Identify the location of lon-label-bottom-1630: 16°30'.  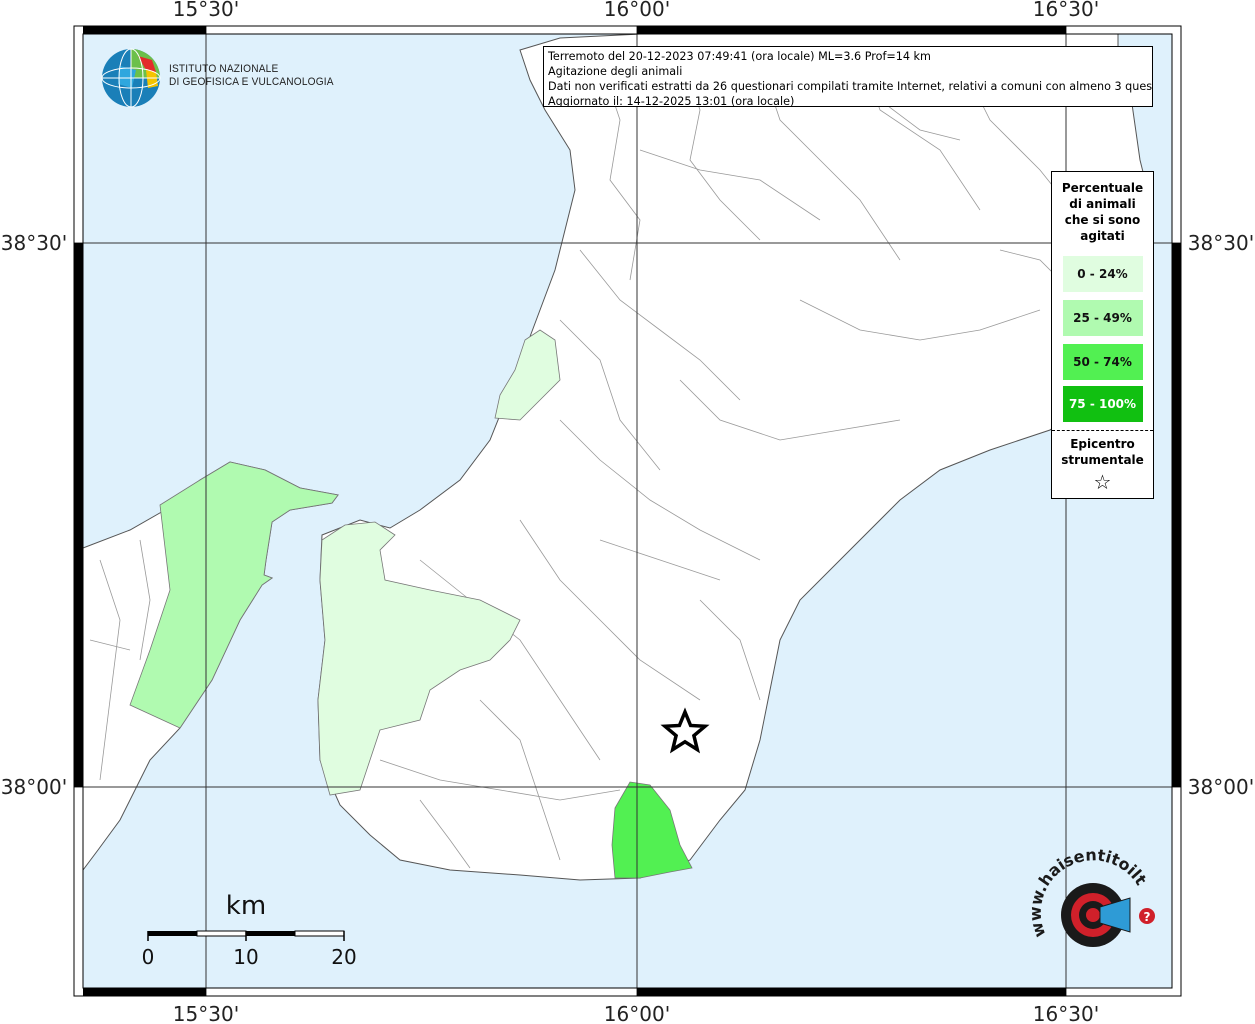
(1066, 1013).